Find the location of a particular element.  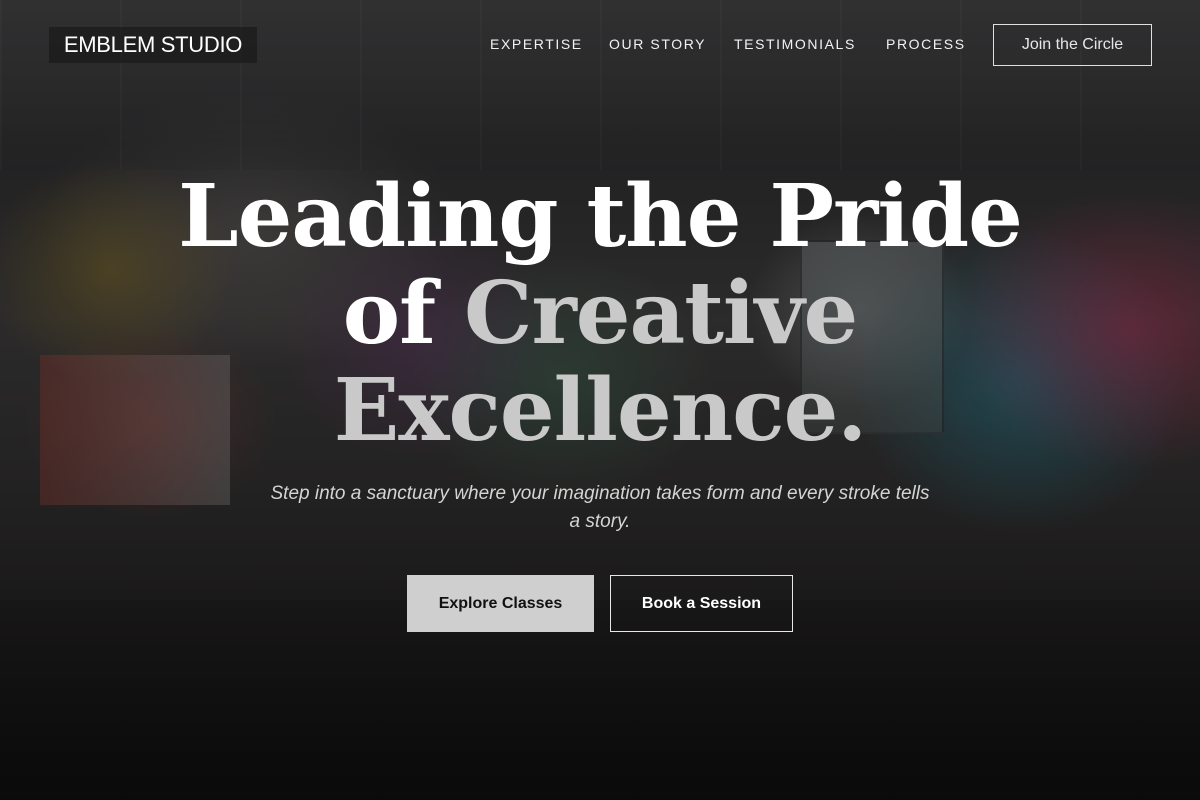

nav-link-process: PROCESS is located at coordinates (926, 44).